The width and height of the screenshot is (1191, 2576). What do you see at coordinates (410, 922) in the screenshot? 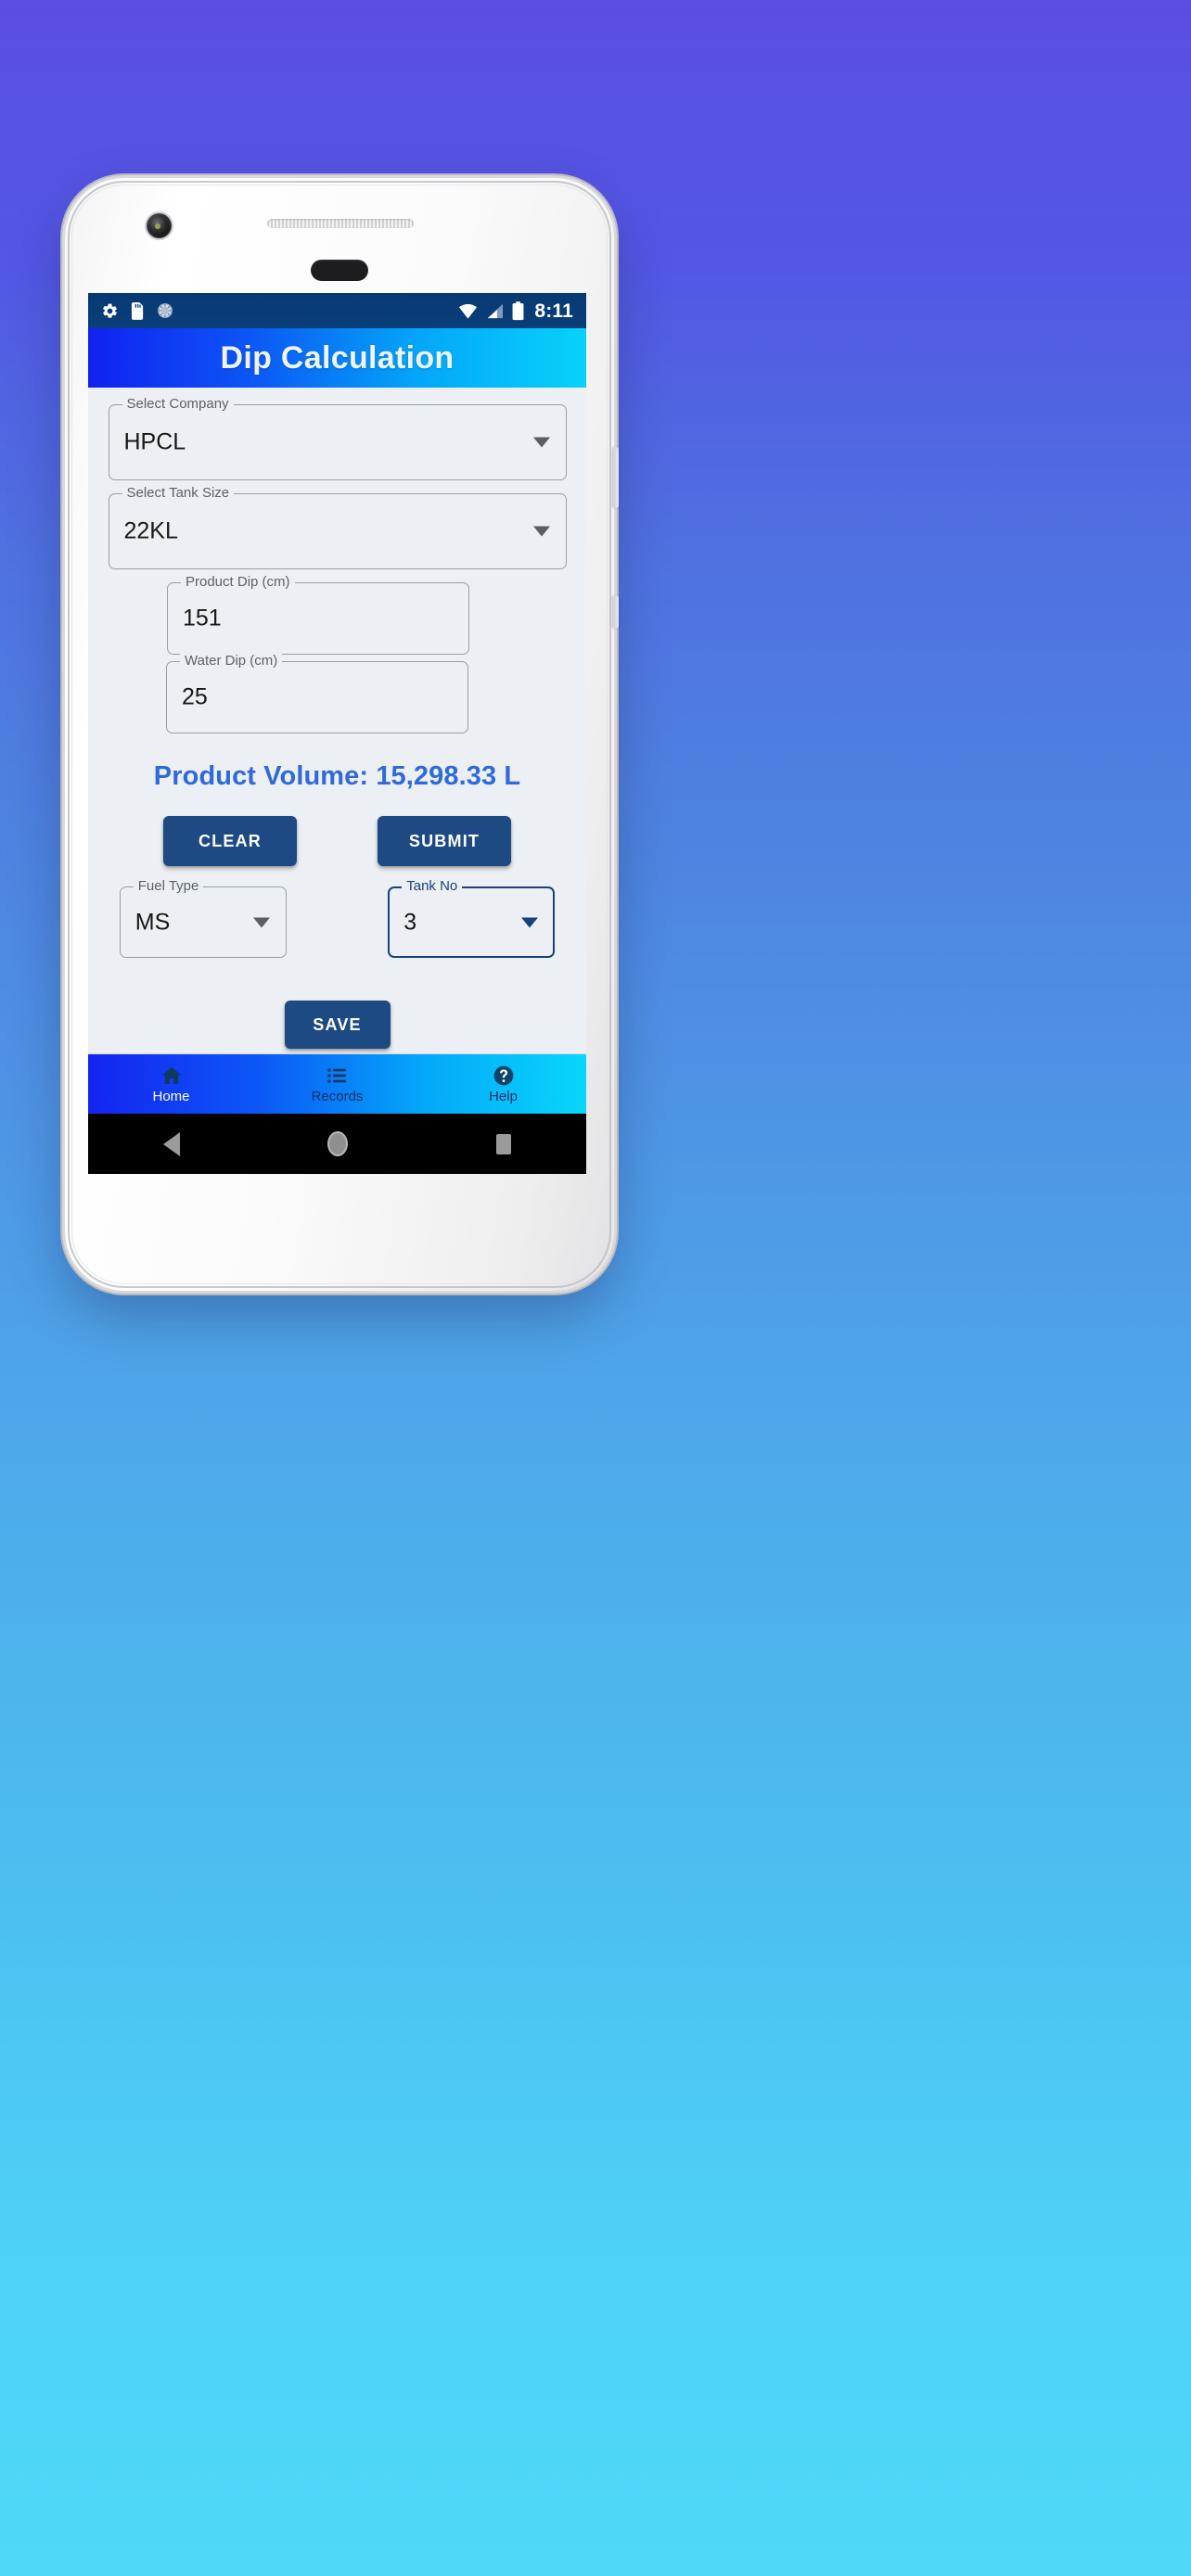
I see `tank-no-value: 3` at bounding box center [410, 922].